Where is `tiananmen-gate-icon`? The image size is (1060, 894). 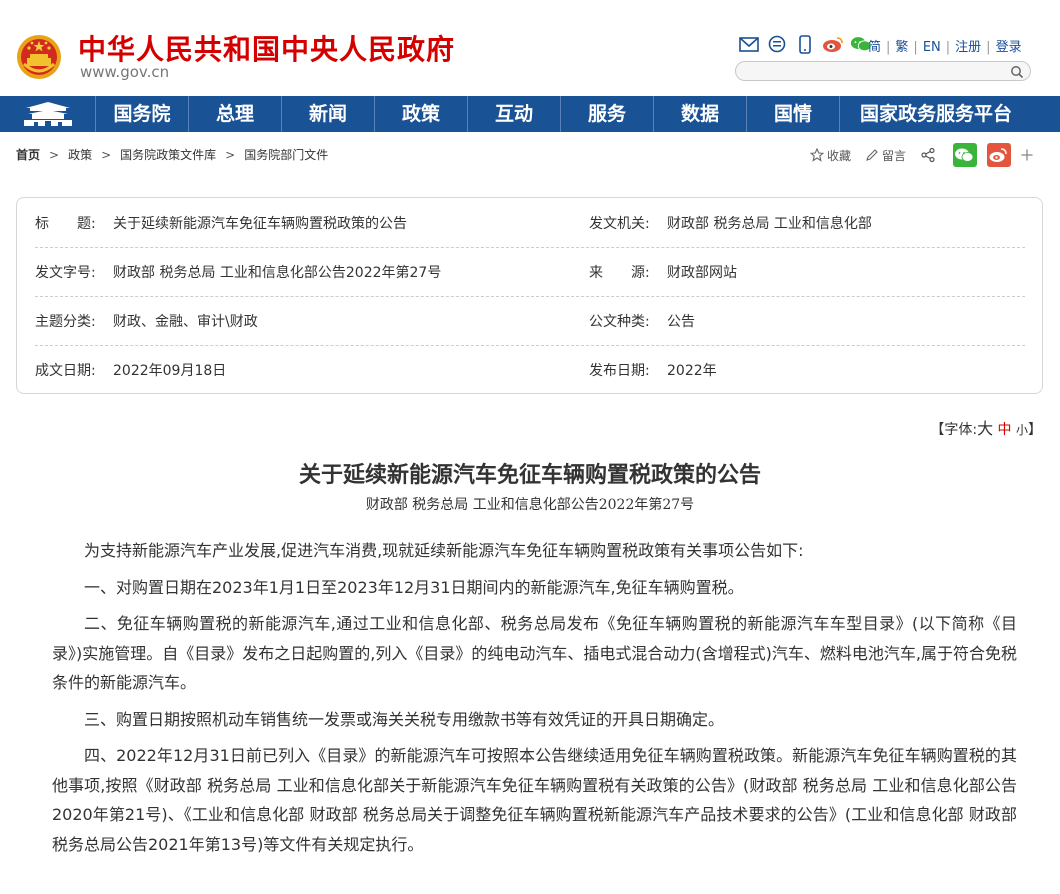
tiananmen-gate-icon is located at coordinates (48, 114).